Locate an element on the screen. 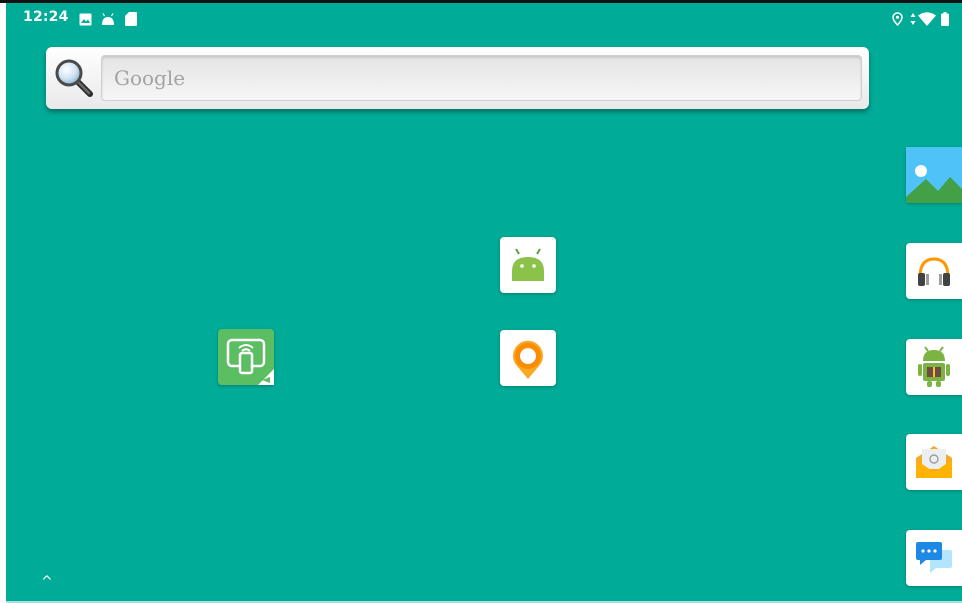 This screenshot has height=603, width=962. messaging-icon is located at coordinates (934, 557).